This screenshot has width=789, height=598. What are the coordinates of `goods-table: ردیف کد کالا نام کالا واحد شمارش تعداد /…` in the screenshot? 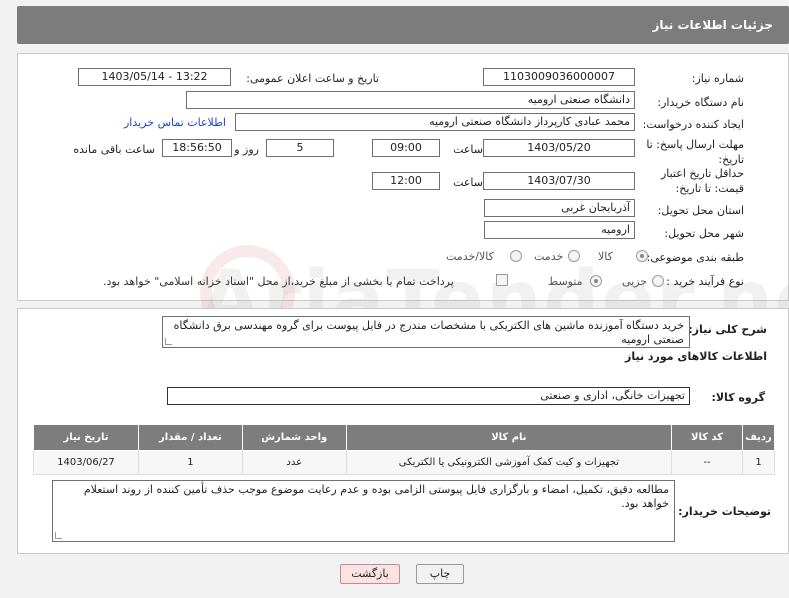 It's located at (404, 449).